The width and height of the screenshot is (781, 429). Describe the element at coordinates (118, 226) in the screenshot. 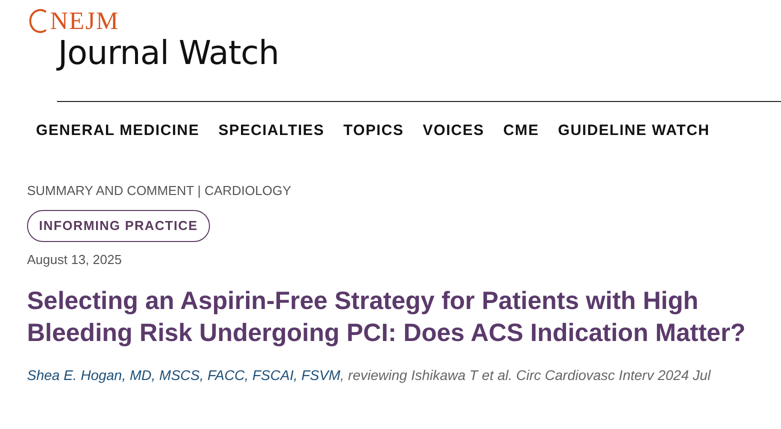

I see `article-tag: INFORMING PRACTICE` at that location.